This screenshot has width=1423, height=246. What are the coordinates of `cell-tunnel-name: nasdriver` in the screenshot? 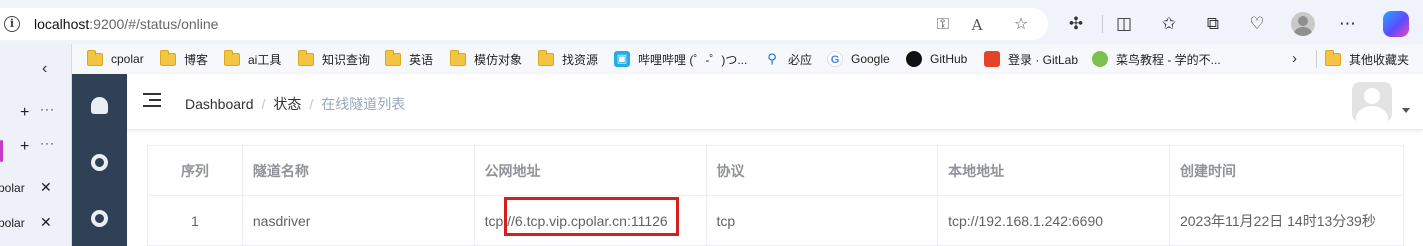 It's located at (358, 220).